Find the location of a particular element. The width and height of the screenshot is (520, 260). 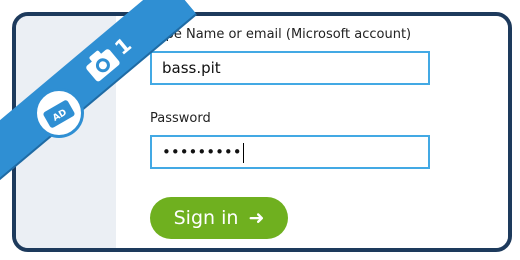

sign-in-label: Sign in is located at coordinates (206, 218).